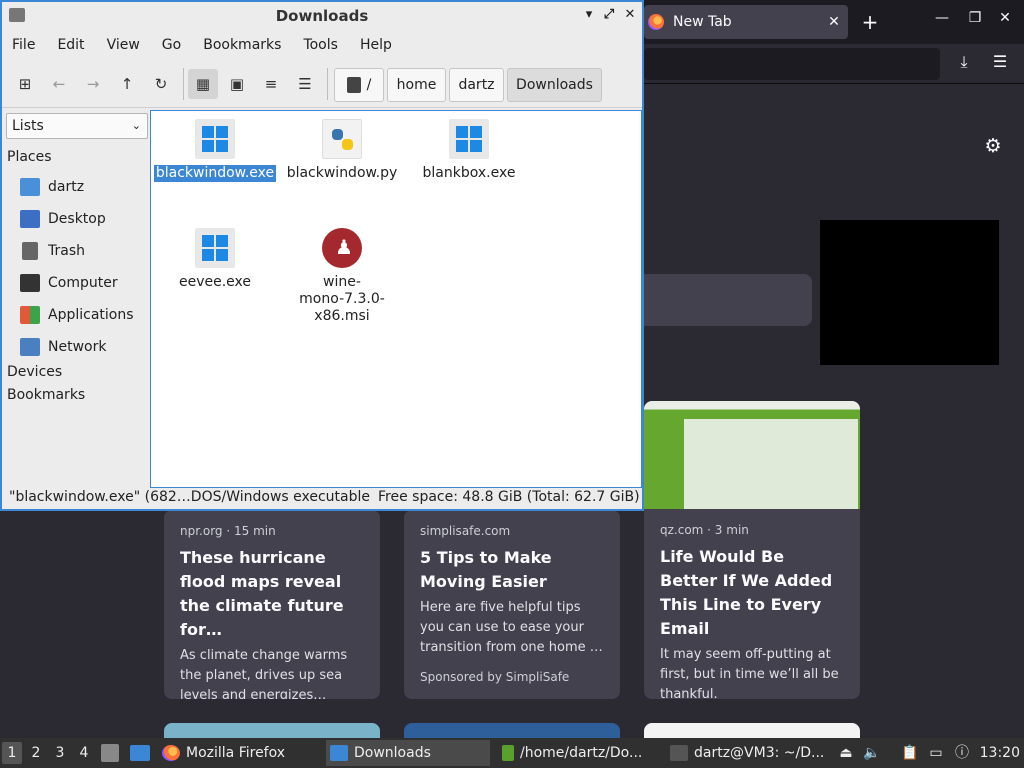  I want to click on file-item: ♟ wine- mono-7.3.0- x86.msi, so click(342, 276).